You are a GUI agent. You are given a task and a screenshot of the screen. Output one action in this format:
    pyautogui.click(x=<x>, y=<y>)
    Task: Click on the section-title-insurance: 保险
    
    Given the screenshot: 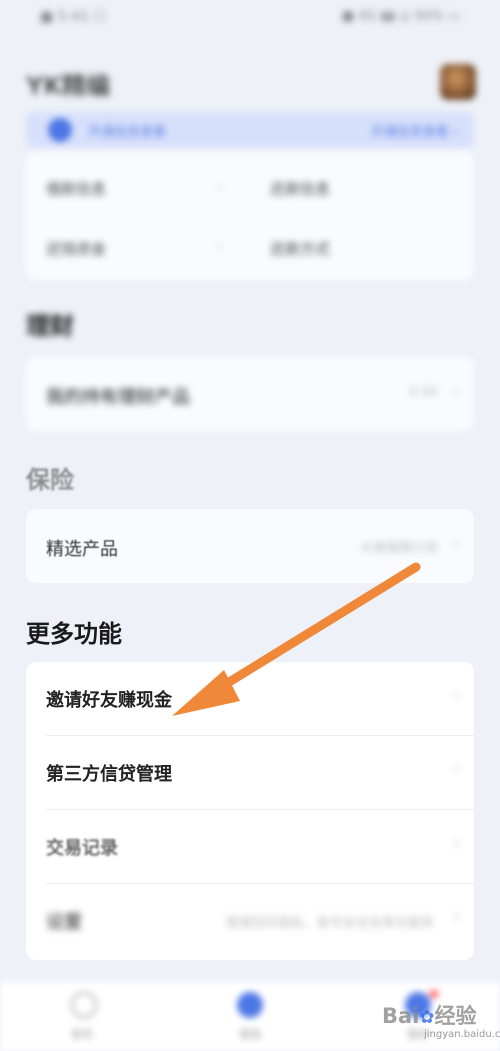 What is the action you would take?
    pyautogui.click(x=50, y=480)
    